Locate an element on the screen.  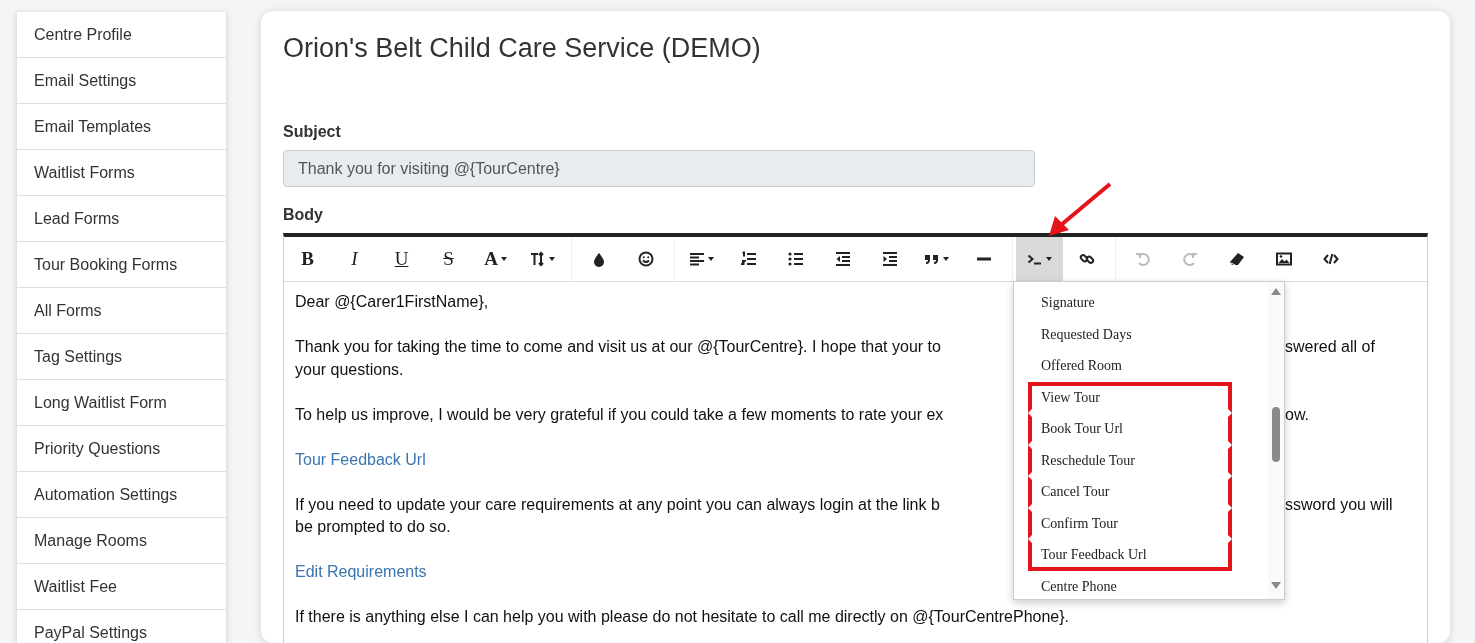
bulleted-list-icon is located at coordinates (795, 259).